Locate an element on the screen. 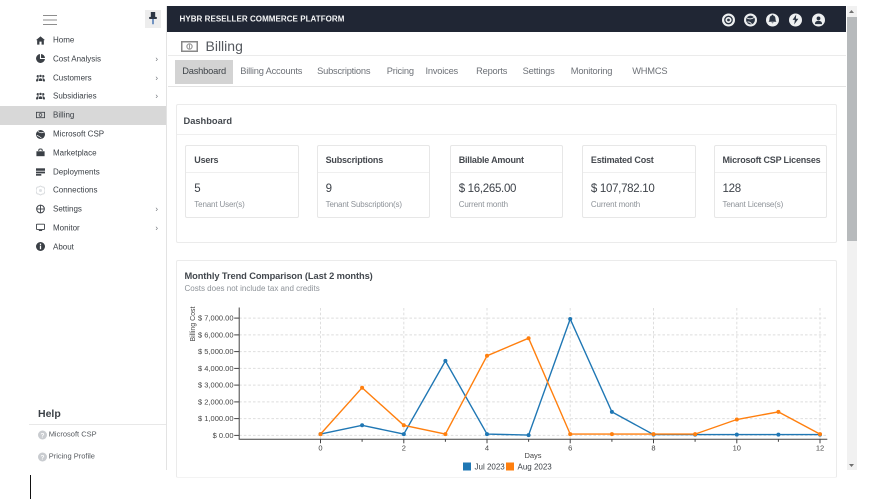 This screenshot has width=890, height=503. svg-text: 0 is located at coordinates (320, 448).